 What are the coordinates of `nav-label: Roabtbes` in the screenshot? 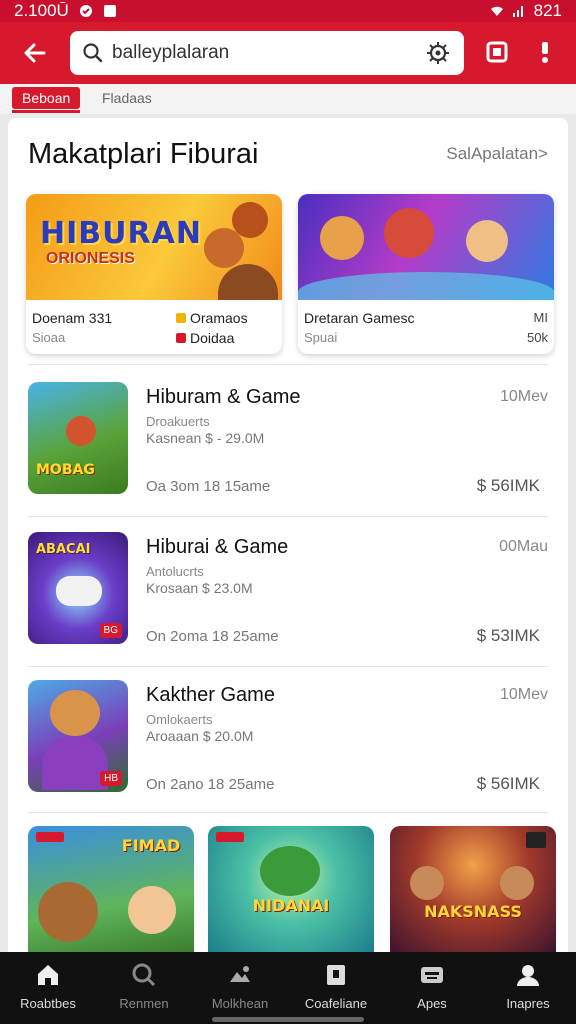 It's located at (48, 1003).